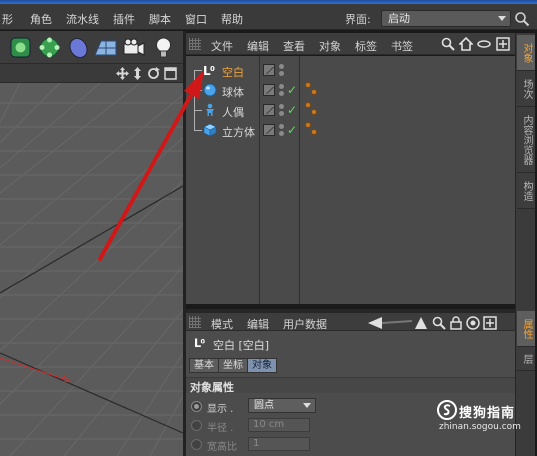  I want to click on object-name: 立方体, so click(238, 132).